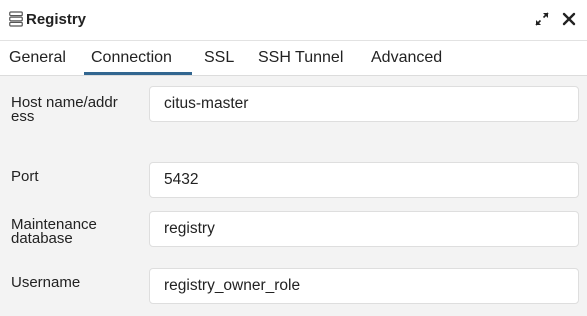  Describe the element at coordinates (46, 282) in the screenshot. I see `username-label: Username` at that location.